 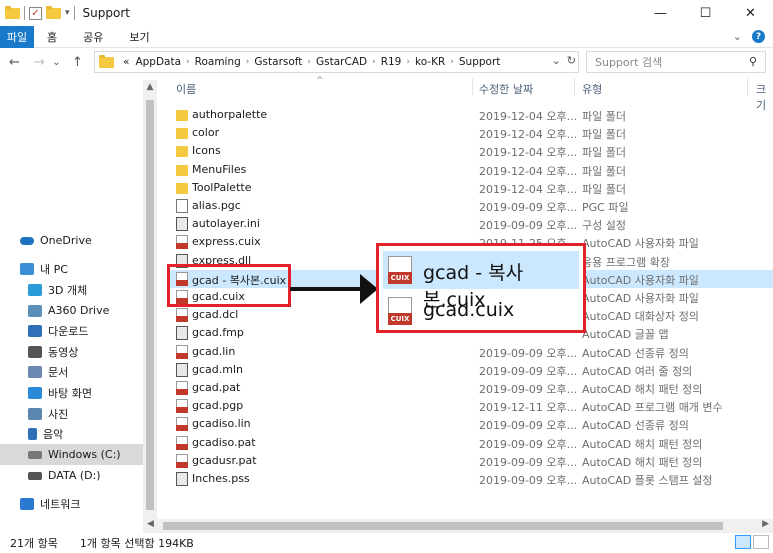 I want to click on up-button: ↑, so click(x=77, y=62).